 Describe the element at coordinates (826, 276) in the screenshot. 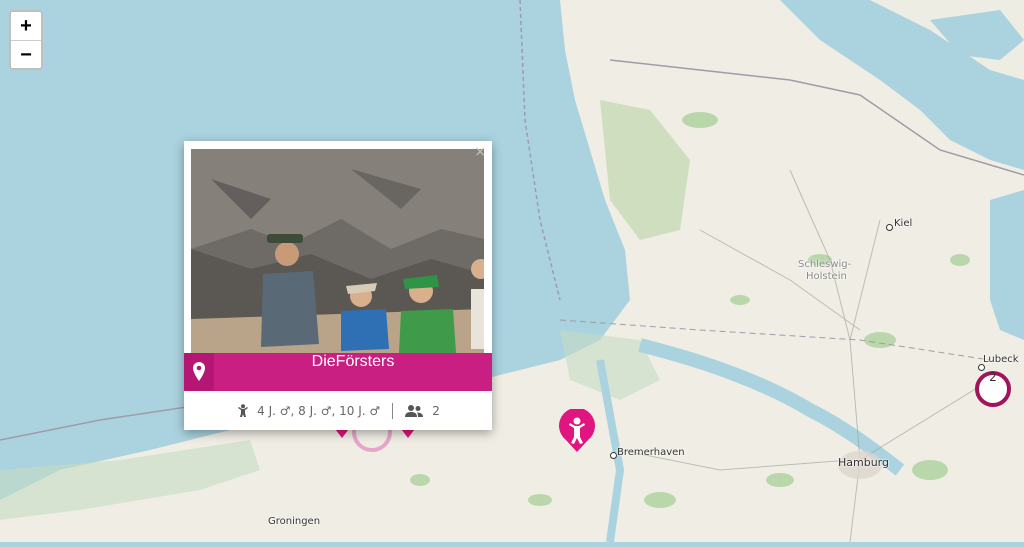

I see `label-schleswig-holstein-2: Holstein` at that location.